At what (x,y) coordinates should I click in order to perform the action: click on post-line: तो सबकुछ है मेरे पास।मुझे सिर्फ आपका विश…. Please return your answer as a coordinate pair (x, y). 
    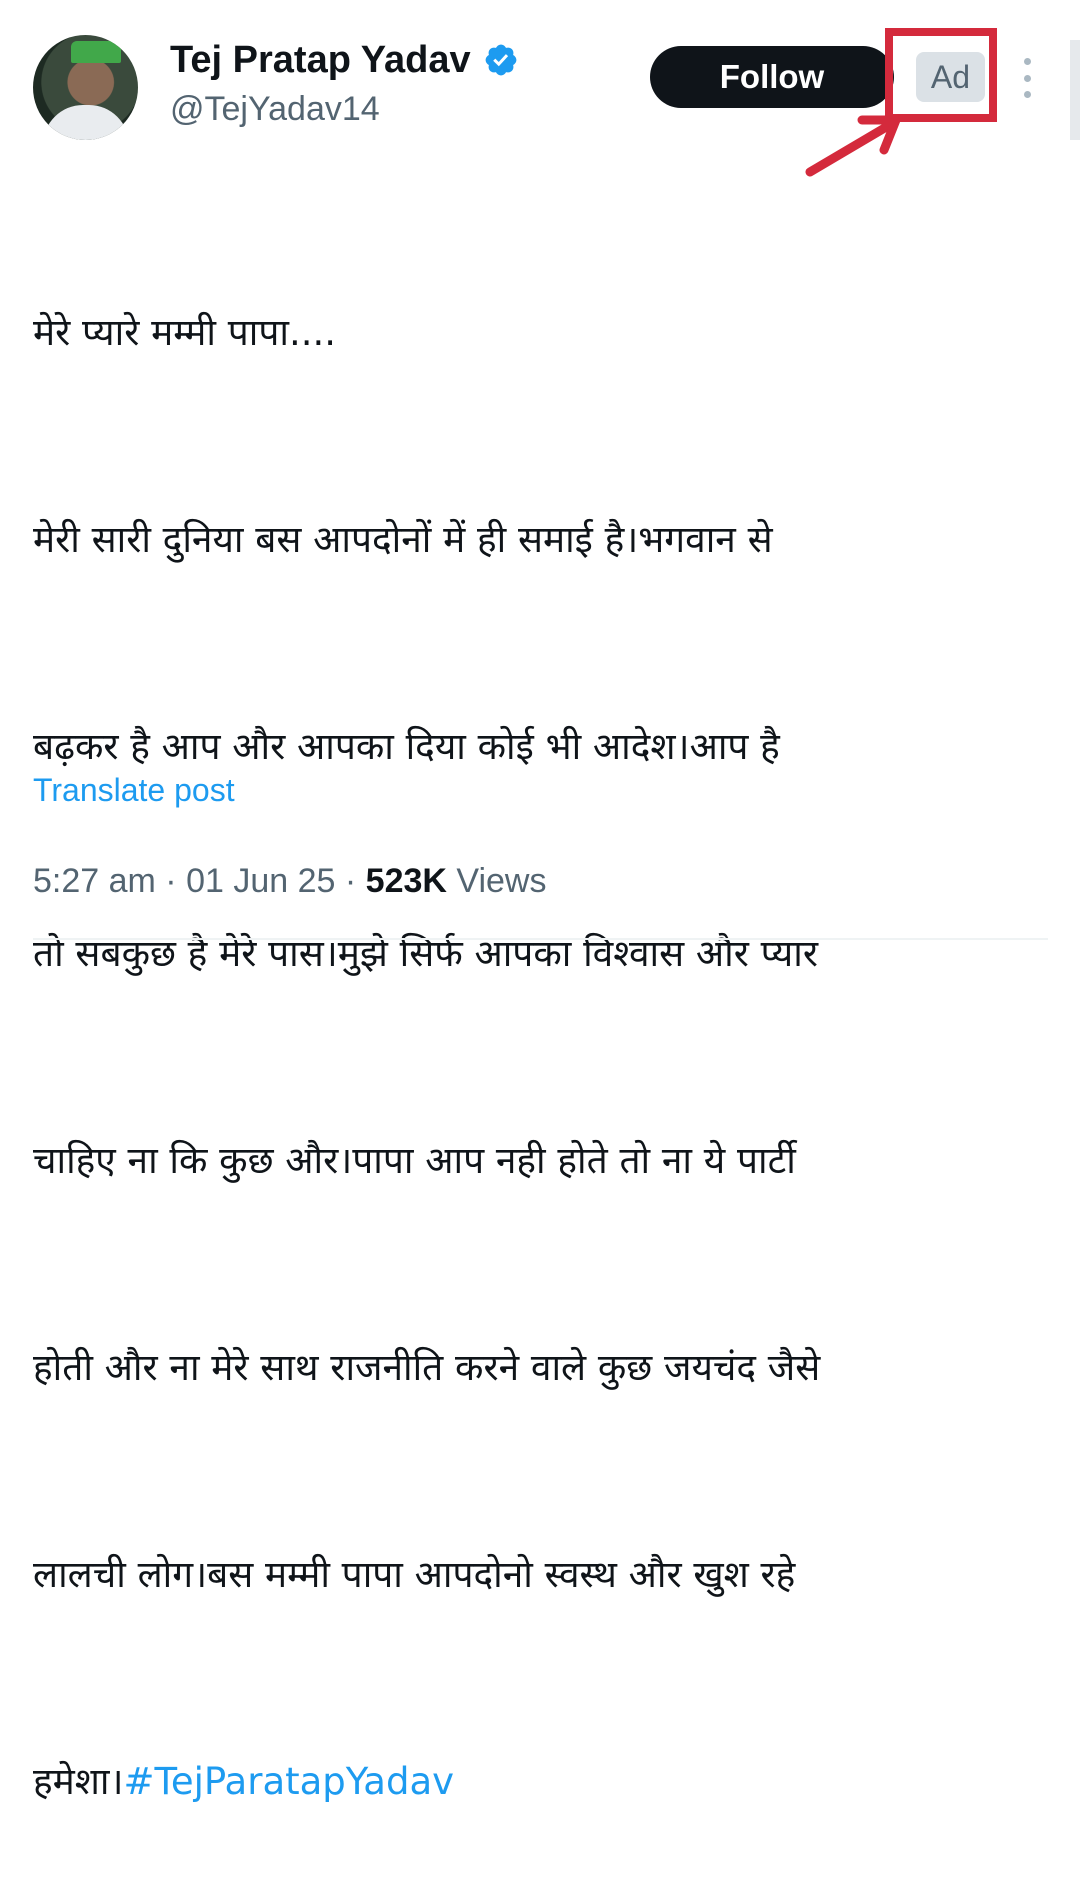
    Looking at the image, I should click on (425, 953).